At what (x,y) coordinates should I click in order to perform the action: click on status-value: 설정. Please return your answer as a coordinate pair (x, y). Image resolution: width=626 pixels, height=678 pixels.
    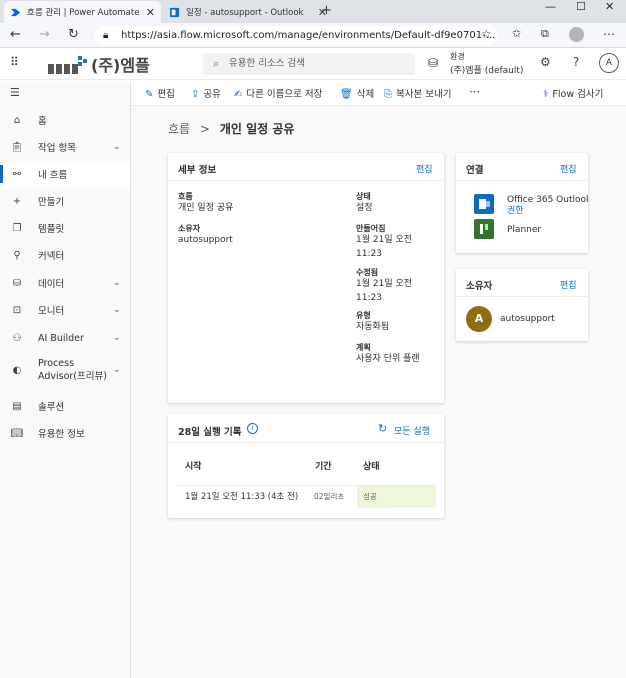
    Looking at the image, I should click on (364, 208).